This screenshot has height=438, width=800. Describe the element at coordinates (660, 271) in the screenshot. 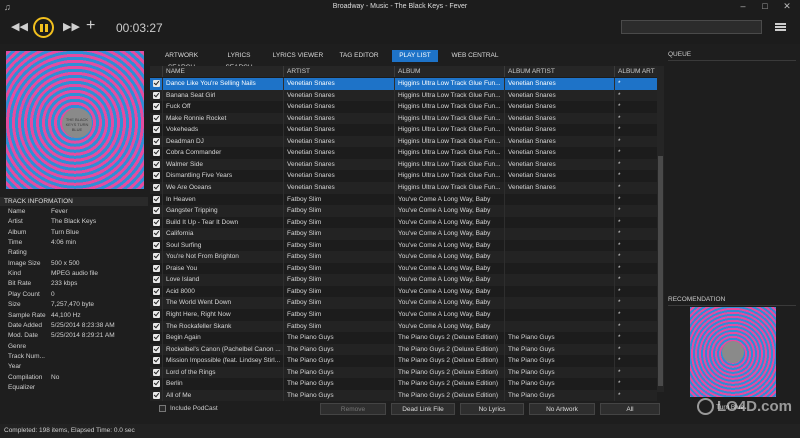

I see `scrollbar-thumb` at that location.